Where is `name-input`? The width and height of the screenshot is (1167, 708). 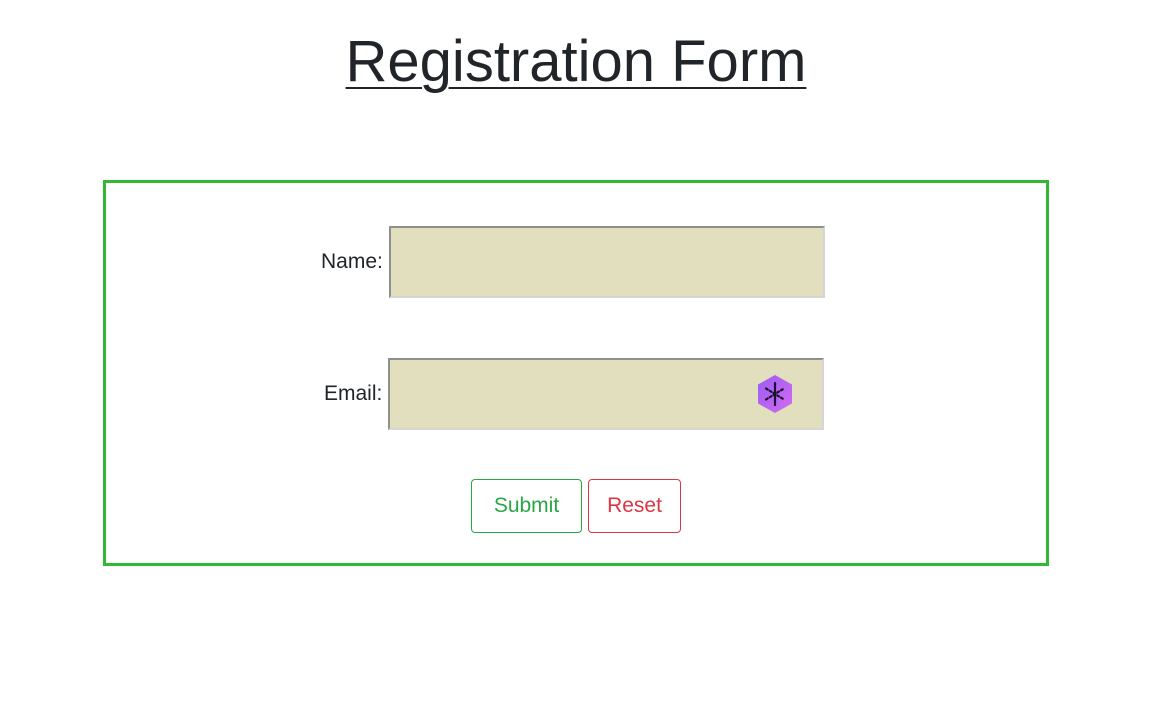 name-input is located at coordinates (606, 262).